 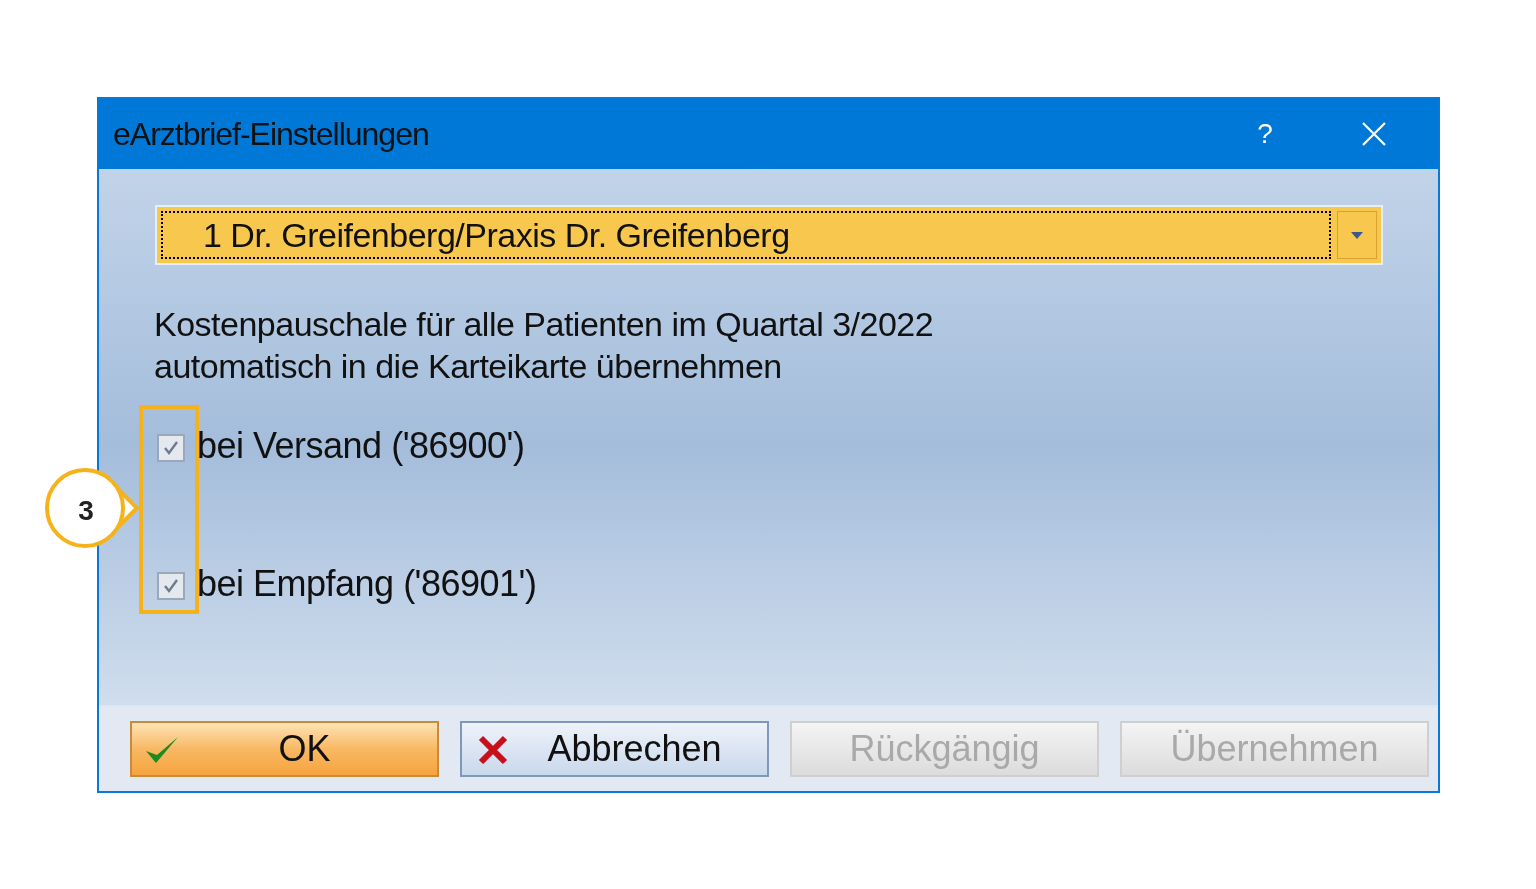 I want to click on cancel-button: Abbrechen, so click(x=614, y=749).